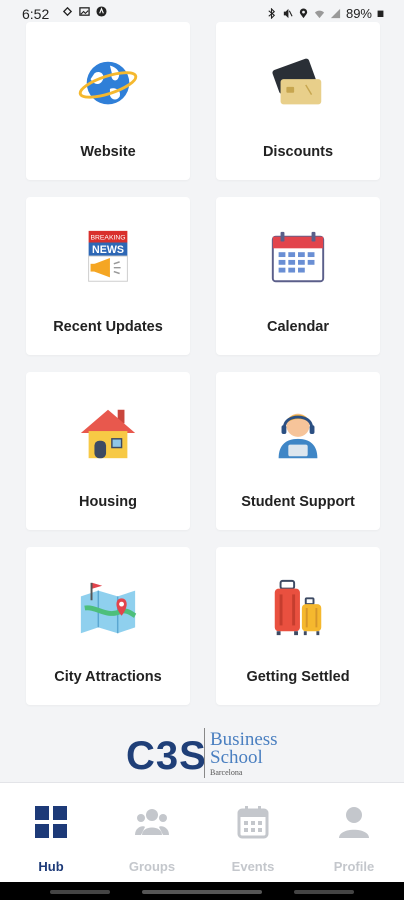  I want to click on nav-hub: Hub, so click(51, 839).